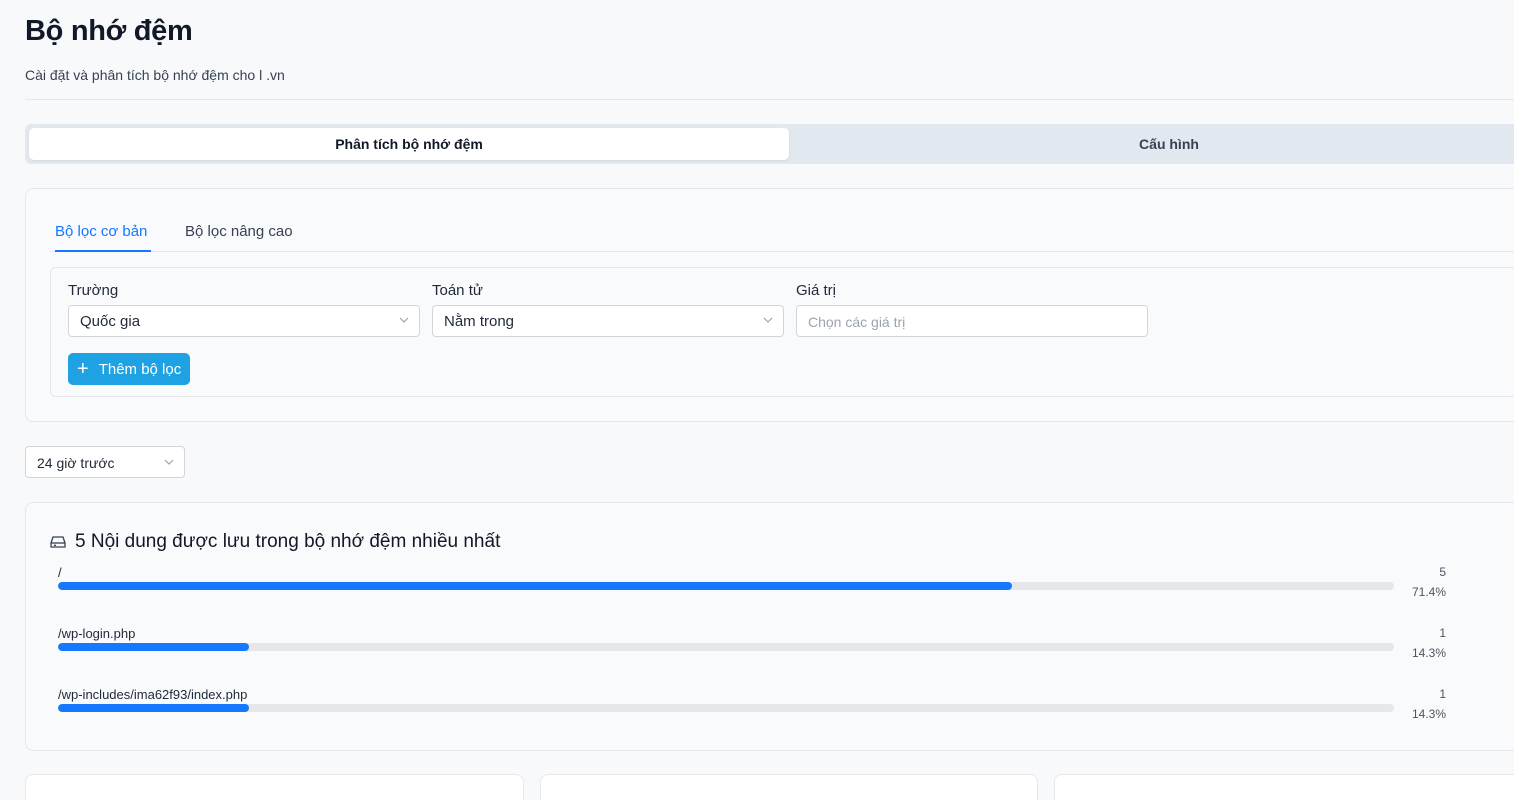 The image size is (1514, 800). I want to click on value-select-placeholder: Chọn các giá trị, so click(857, 322).